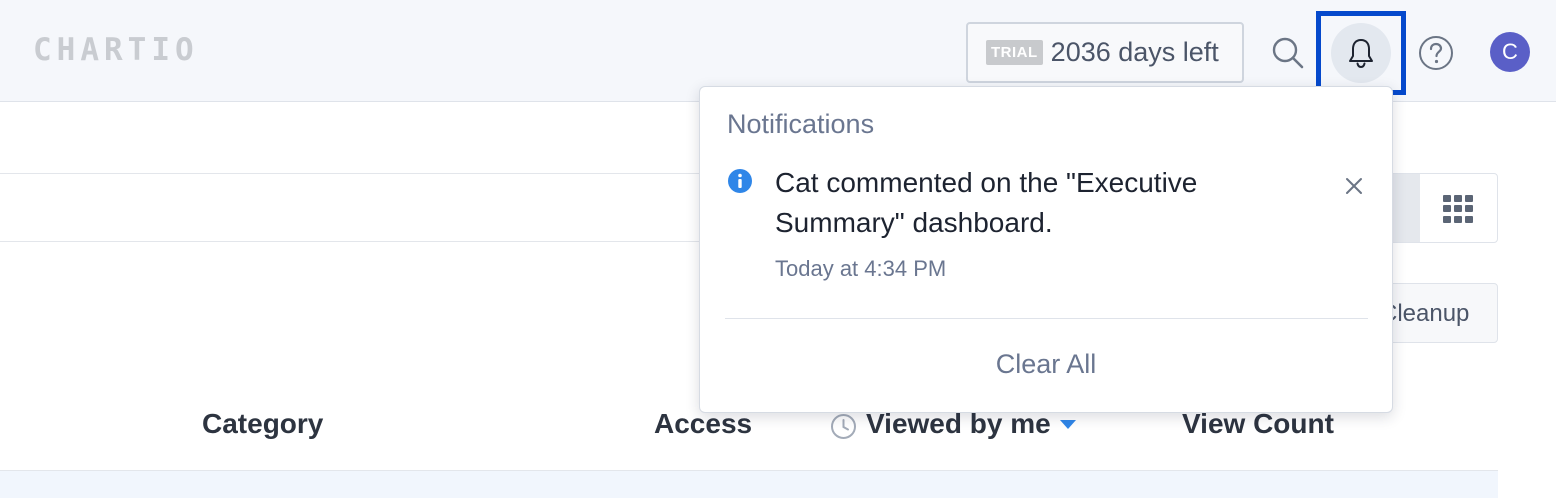 Image resolution: width=1556 pixels, height=498 pixels. What do you see at coordinates (801, 124) in the screenshot?
I see `notifications-title: Notifications` at bounding box center [801, 124].